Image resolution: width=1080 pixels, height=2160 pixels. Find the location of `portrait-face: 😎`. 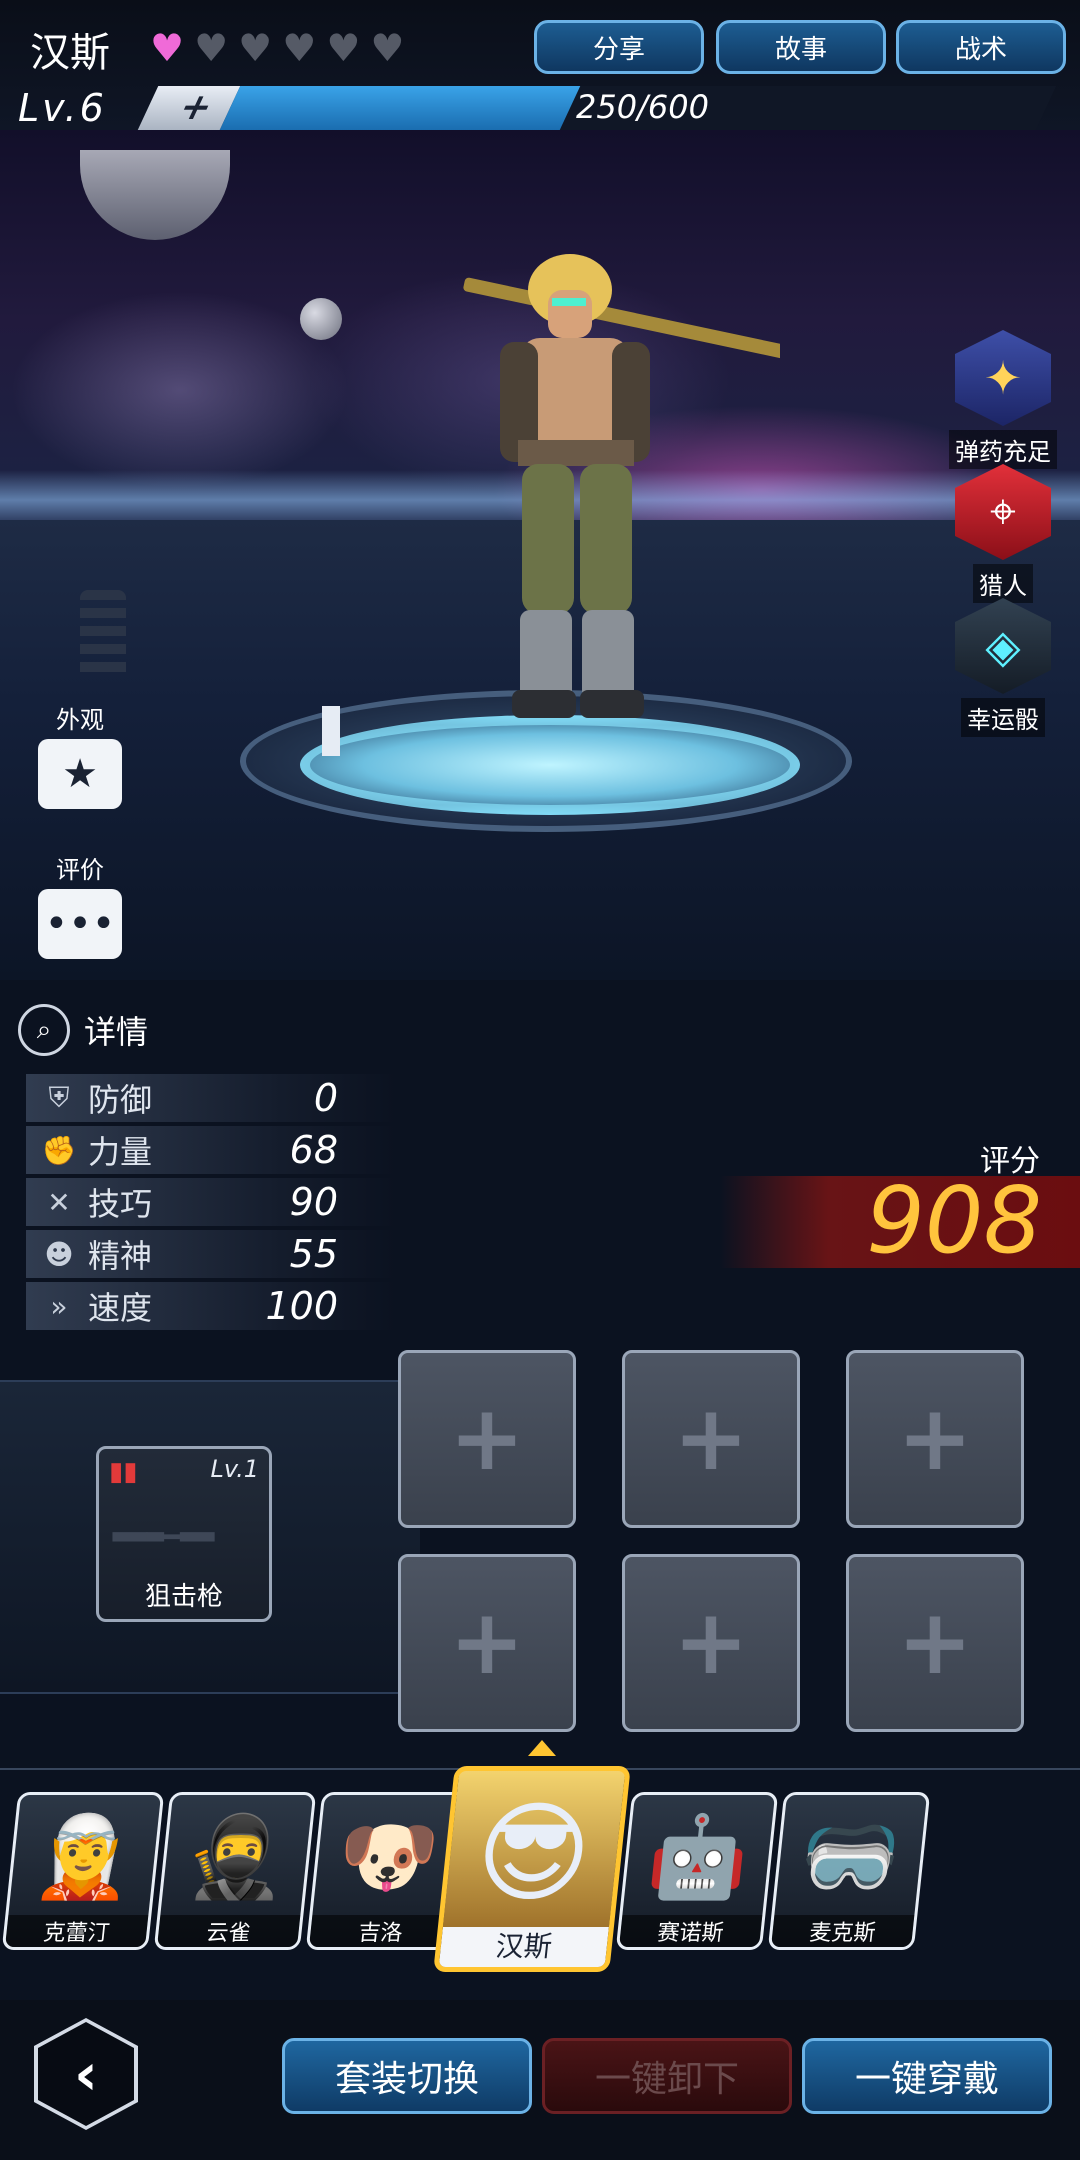

portrait-face: 😎 is located at coordinates (533, 1853).